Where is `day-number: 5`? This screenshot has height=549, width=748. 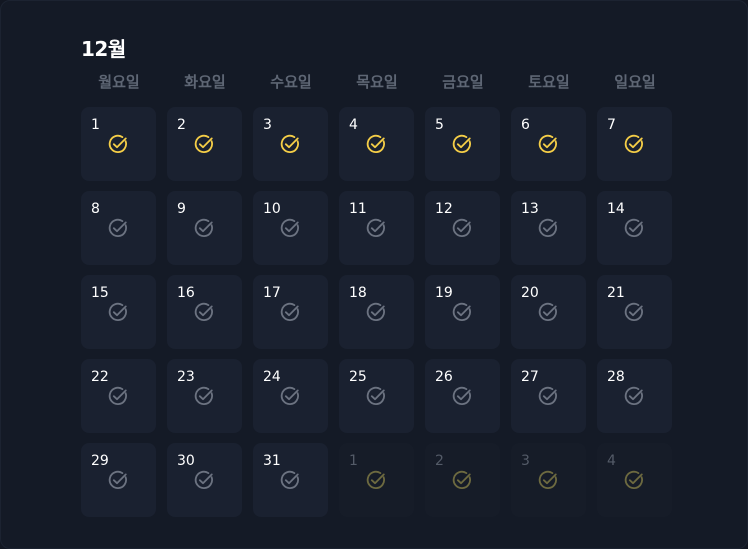
day-number: 5 is located at coordinates (439, 125).